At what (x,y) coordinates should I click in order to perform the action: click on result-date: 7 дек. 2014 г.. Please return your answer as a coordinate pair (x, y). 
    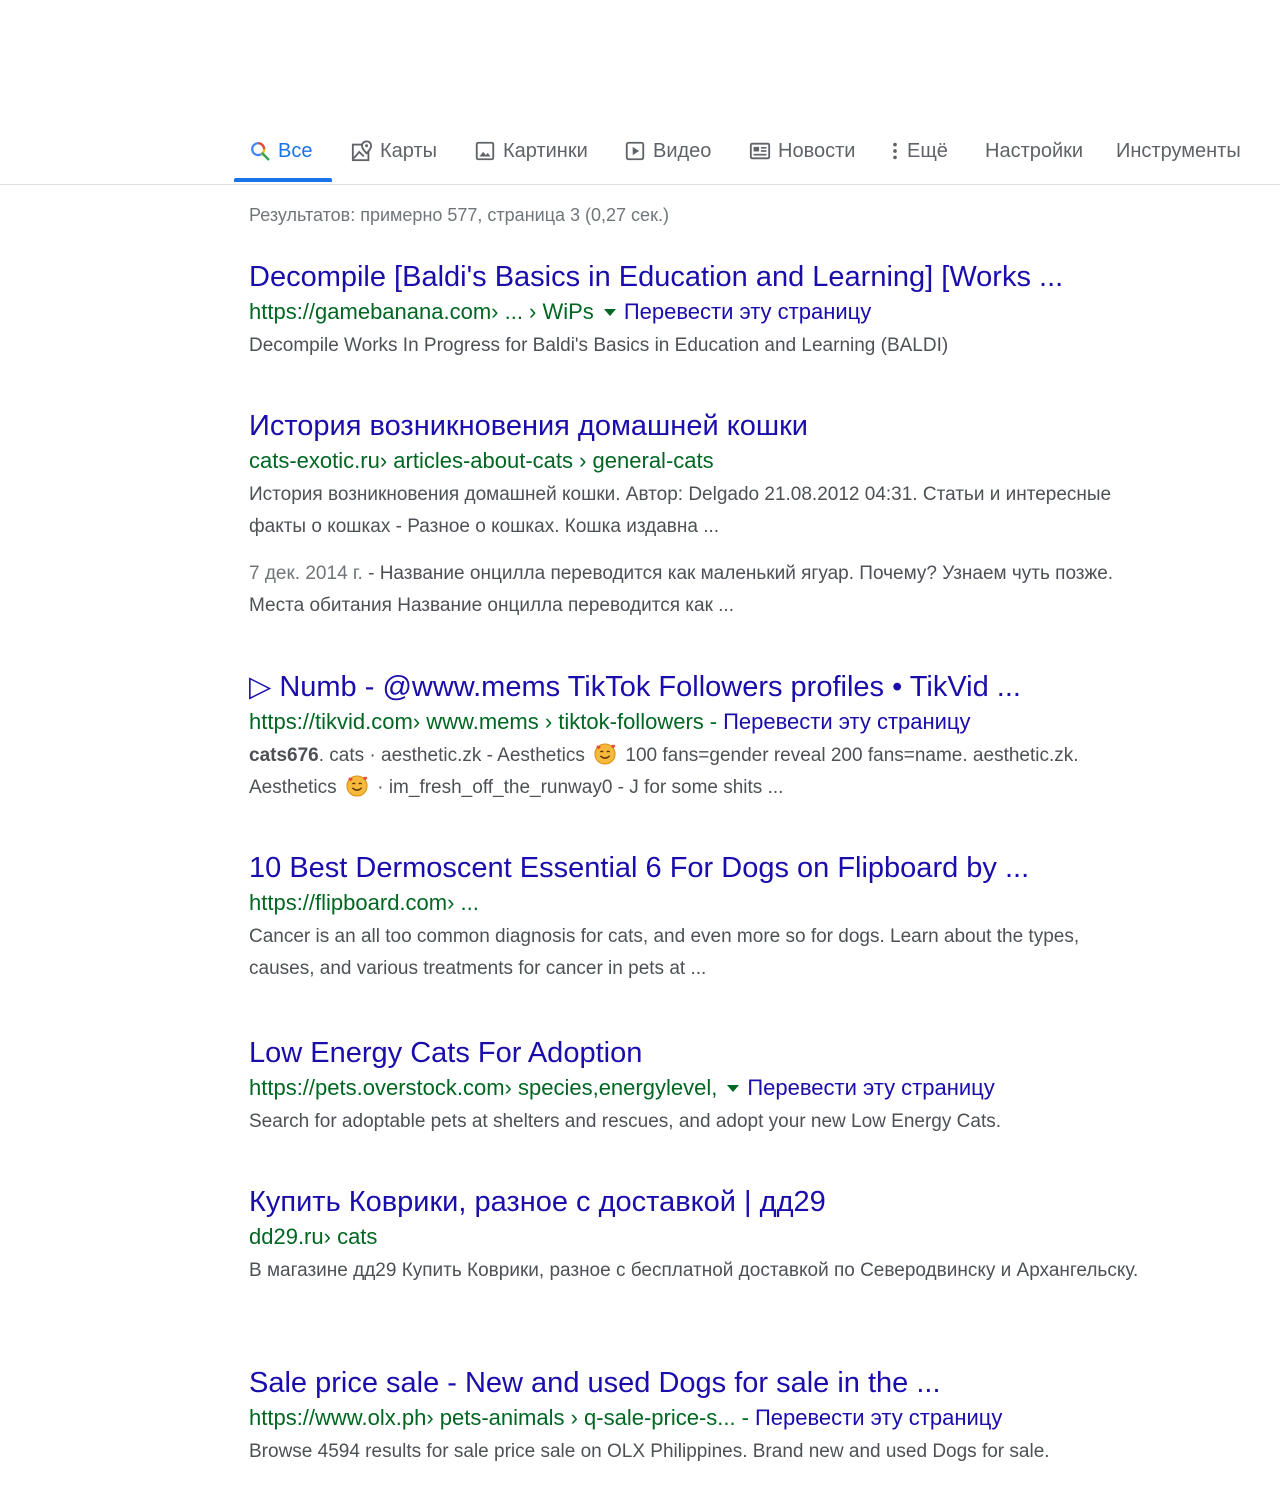
    Looking at the image, I should click on (306, 573).